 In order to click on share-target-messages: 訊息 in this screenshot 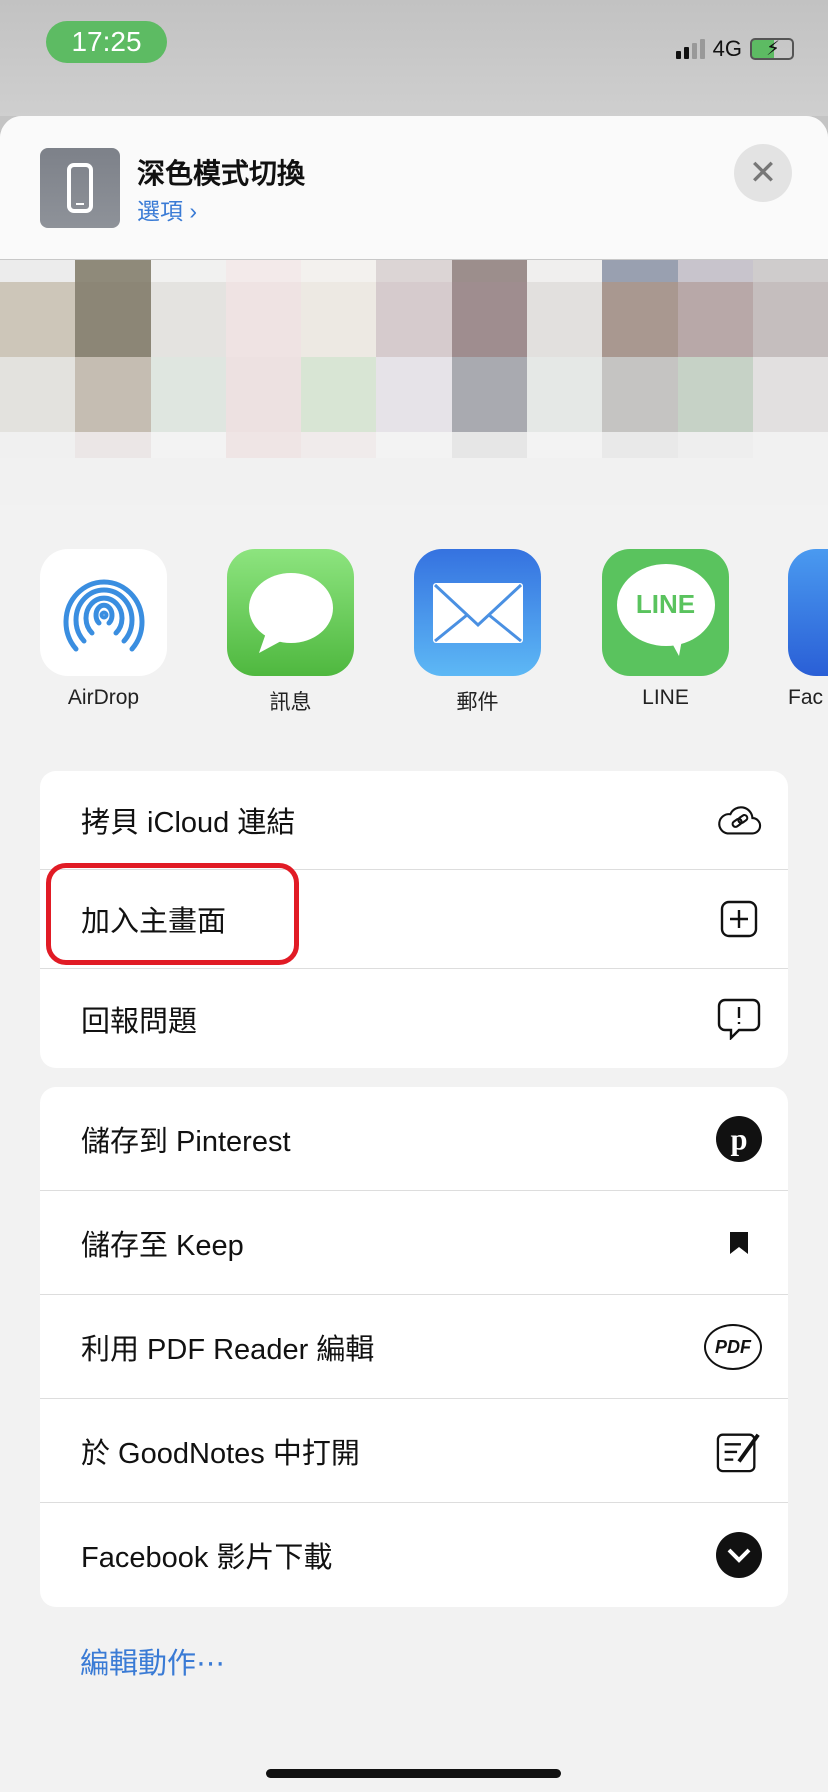, I will do `click(290, 632)`.